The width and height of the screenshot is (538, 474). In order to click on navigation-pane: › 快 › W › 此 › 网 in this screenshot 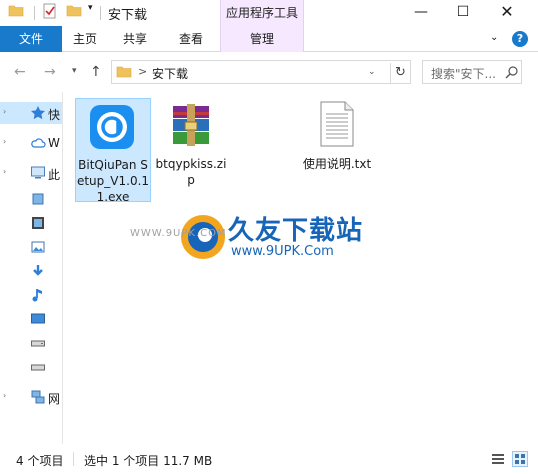, I will do `click(31, 268)`.